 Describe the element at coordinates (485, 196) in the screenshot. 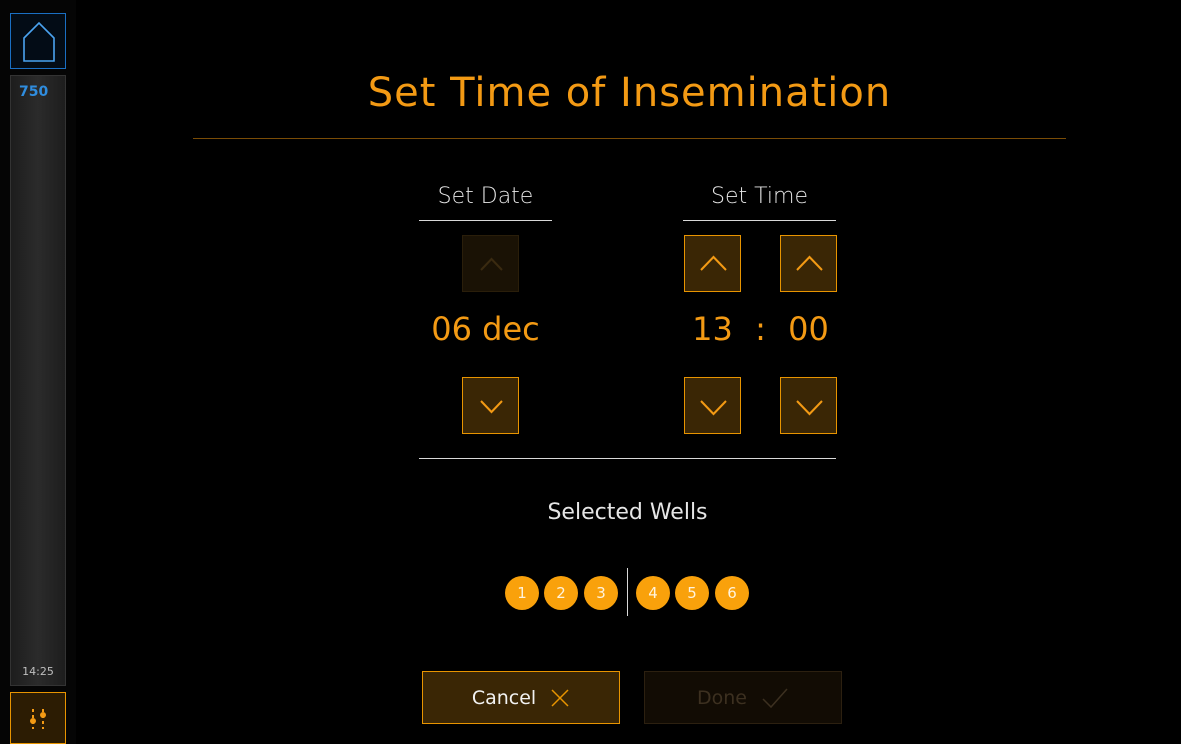

I see `set-date-header: Set Date` at that location.